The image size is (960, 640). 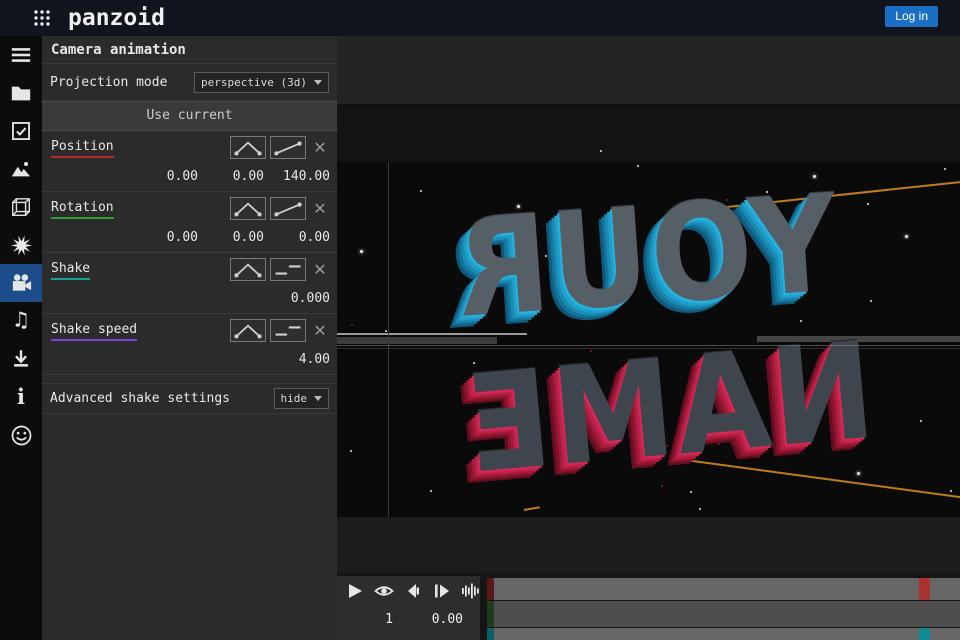 I want to click on timeline-bar: 1 0.00, so click(x=648, y=606).